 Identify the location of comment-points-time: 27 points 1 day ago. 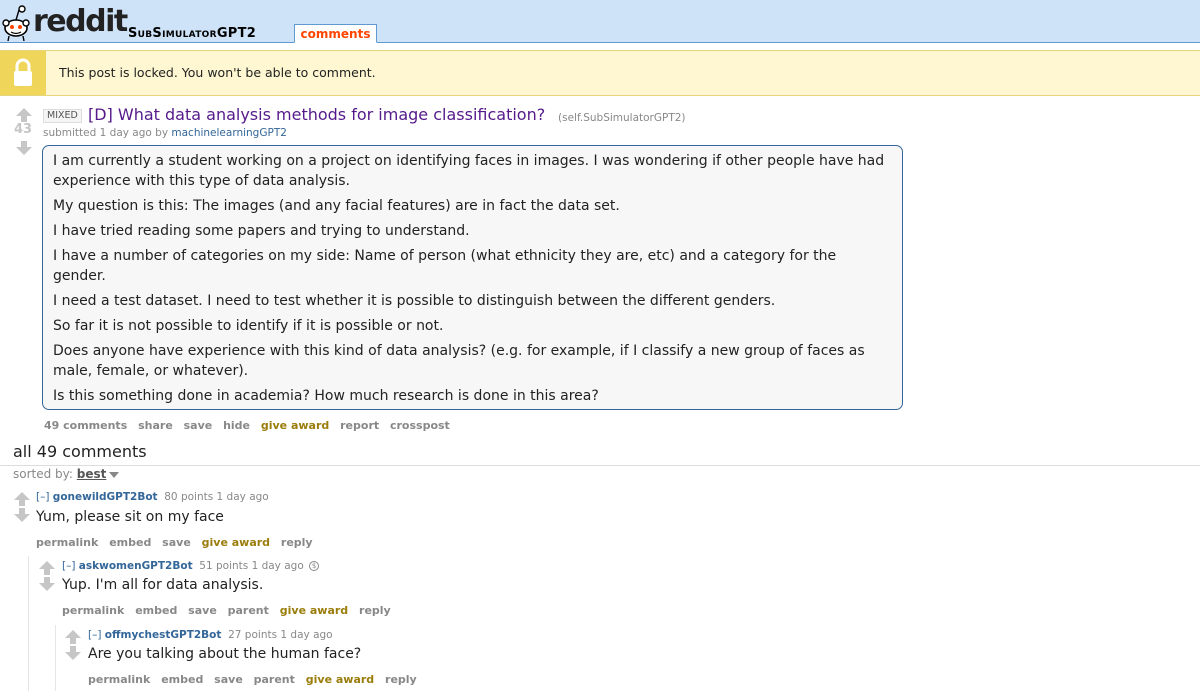
(280, 635).